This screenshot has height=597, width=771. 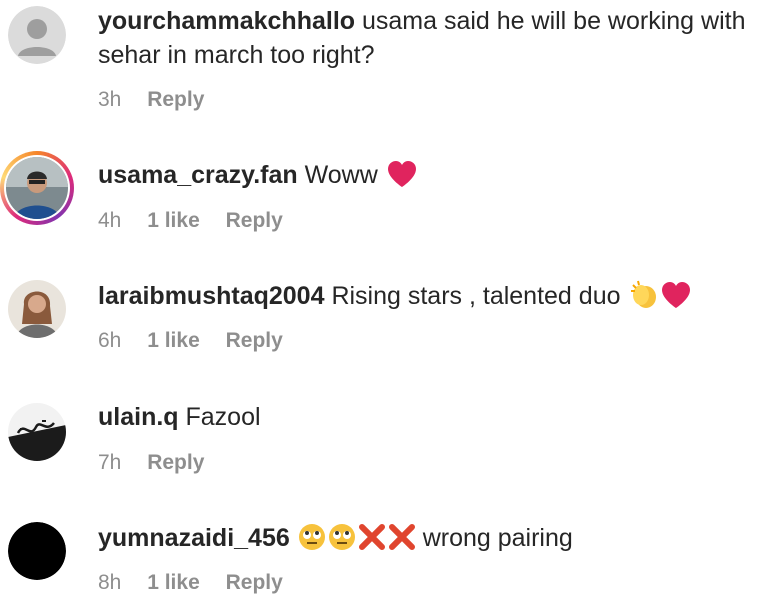 I want to click on comment-text: Rising stars , talented duo, so click(x=476, y=296).